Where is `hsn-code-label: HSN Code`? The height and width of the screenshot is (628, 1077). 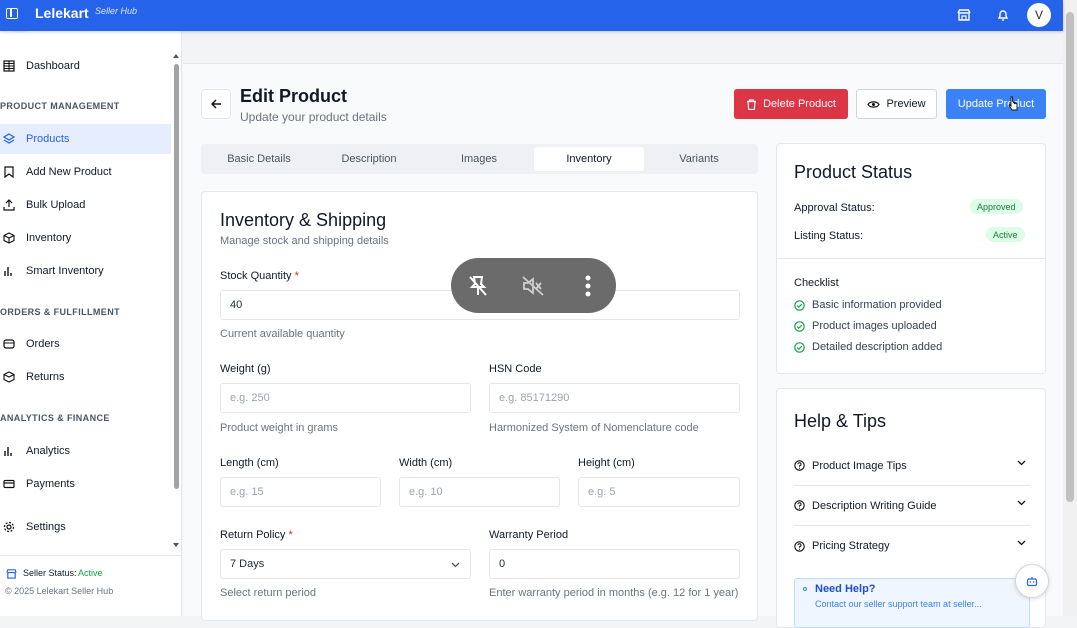 hsn-code-label: HSN Code is located at coordinates (515, 369).